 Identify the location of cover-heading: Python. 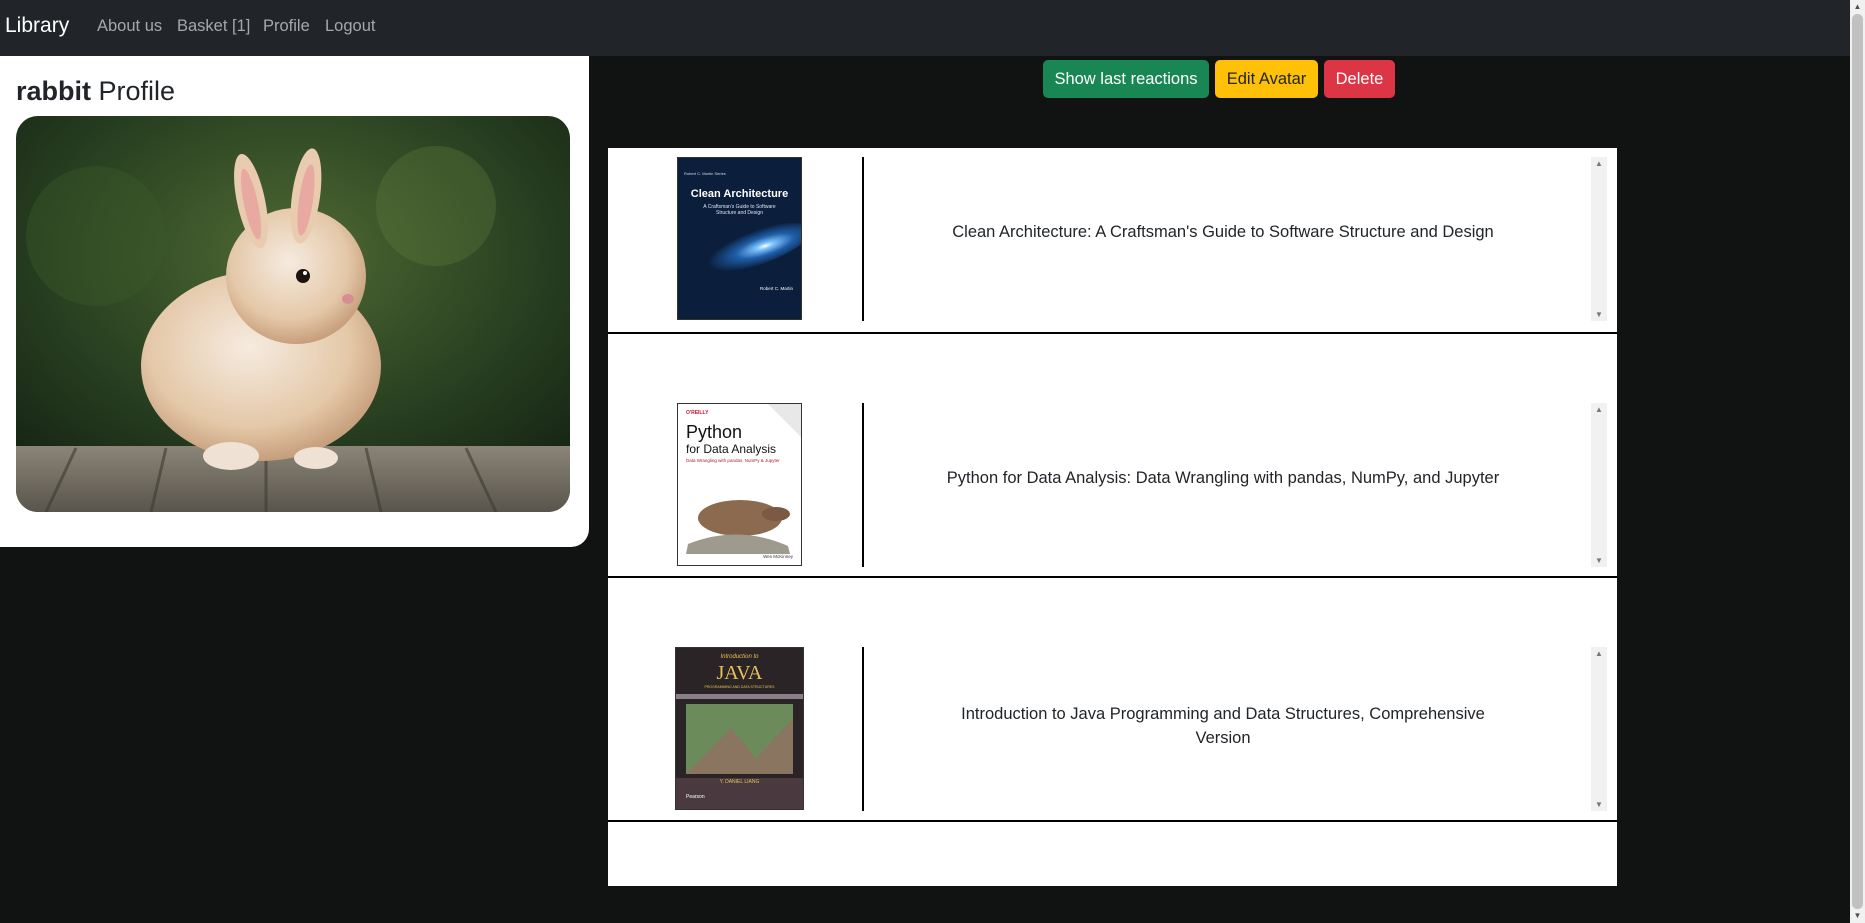
(714, 432).